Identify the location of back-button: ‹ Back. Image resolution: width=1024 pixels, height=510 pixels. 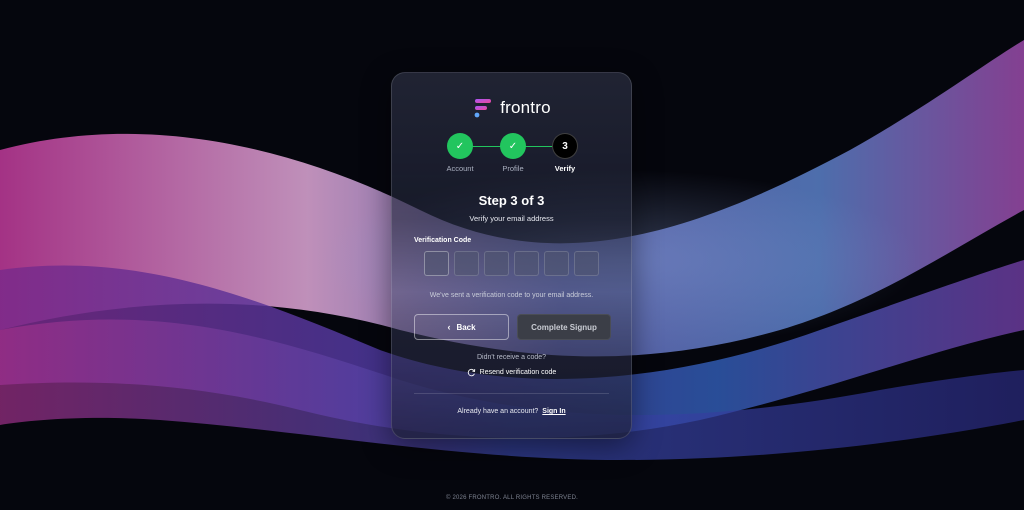
(461, 327).